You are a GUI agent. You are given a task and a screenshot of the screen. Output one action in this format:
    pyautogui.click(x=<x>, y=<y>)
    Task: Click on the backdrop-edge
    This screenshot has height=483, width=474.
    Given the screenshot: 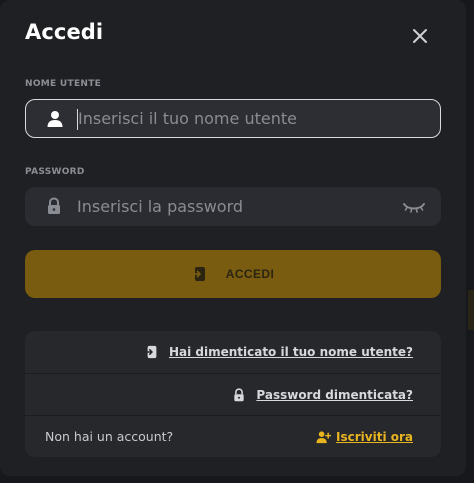 What is the action you would take?
    pyautogui.click(x=471, y=310)
    